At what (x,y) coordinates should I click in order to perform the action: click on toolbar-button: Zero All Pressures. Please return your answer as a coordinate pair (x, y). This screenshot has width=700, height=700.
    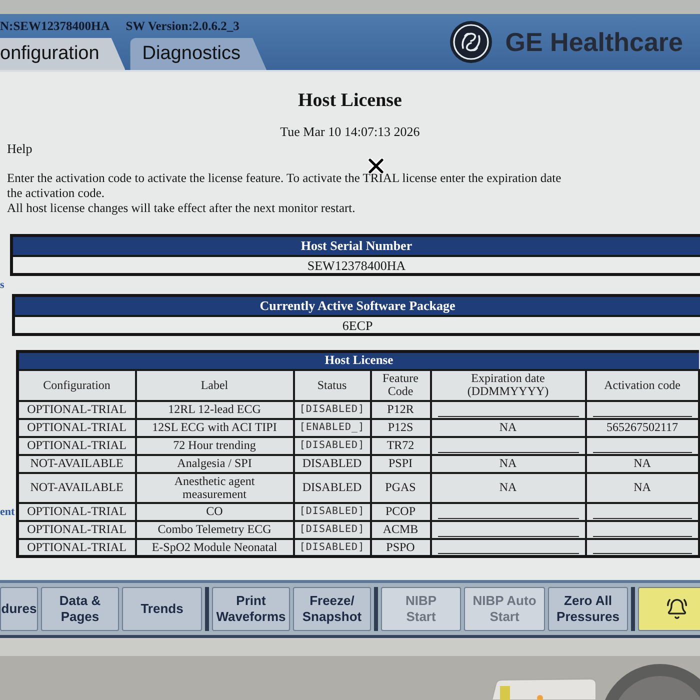
    Looking at the image, I should click on (588, 609).